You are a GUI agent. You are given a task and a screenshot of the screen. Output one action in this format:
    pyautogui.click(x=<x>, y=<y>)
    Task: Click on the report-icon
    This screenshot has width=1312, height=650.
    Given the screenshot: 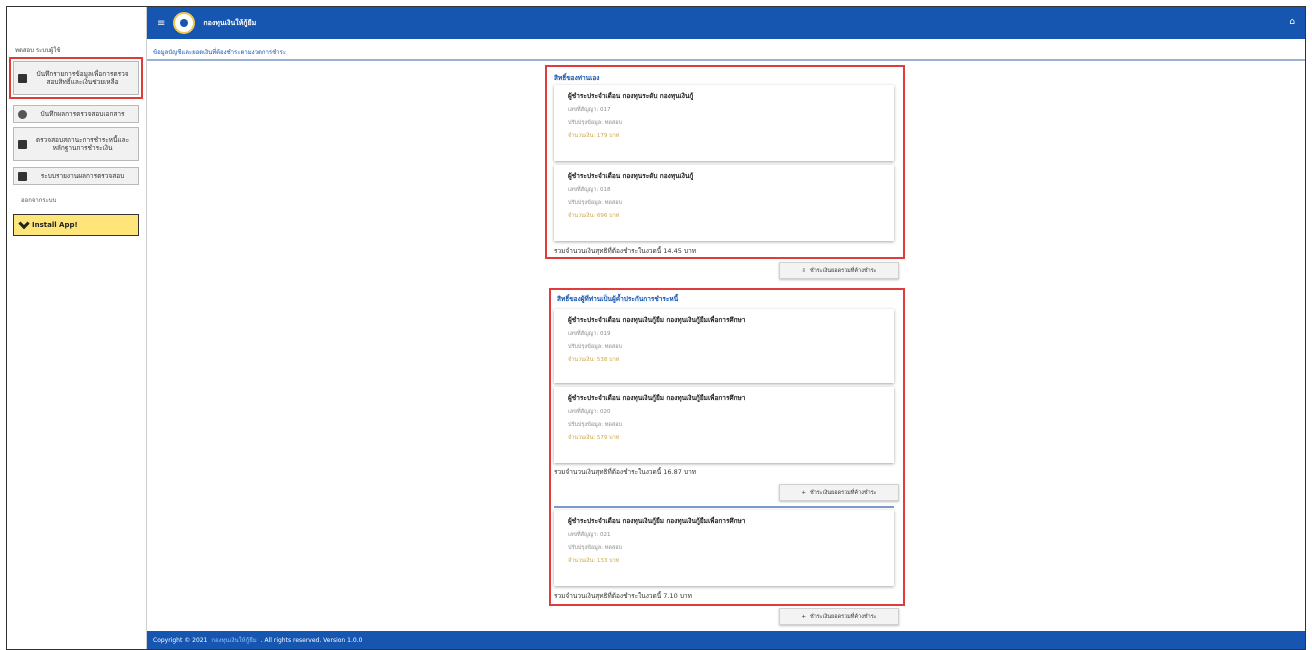 What is the action you would take?
    pyautogui.click(x=22, y=176)
    